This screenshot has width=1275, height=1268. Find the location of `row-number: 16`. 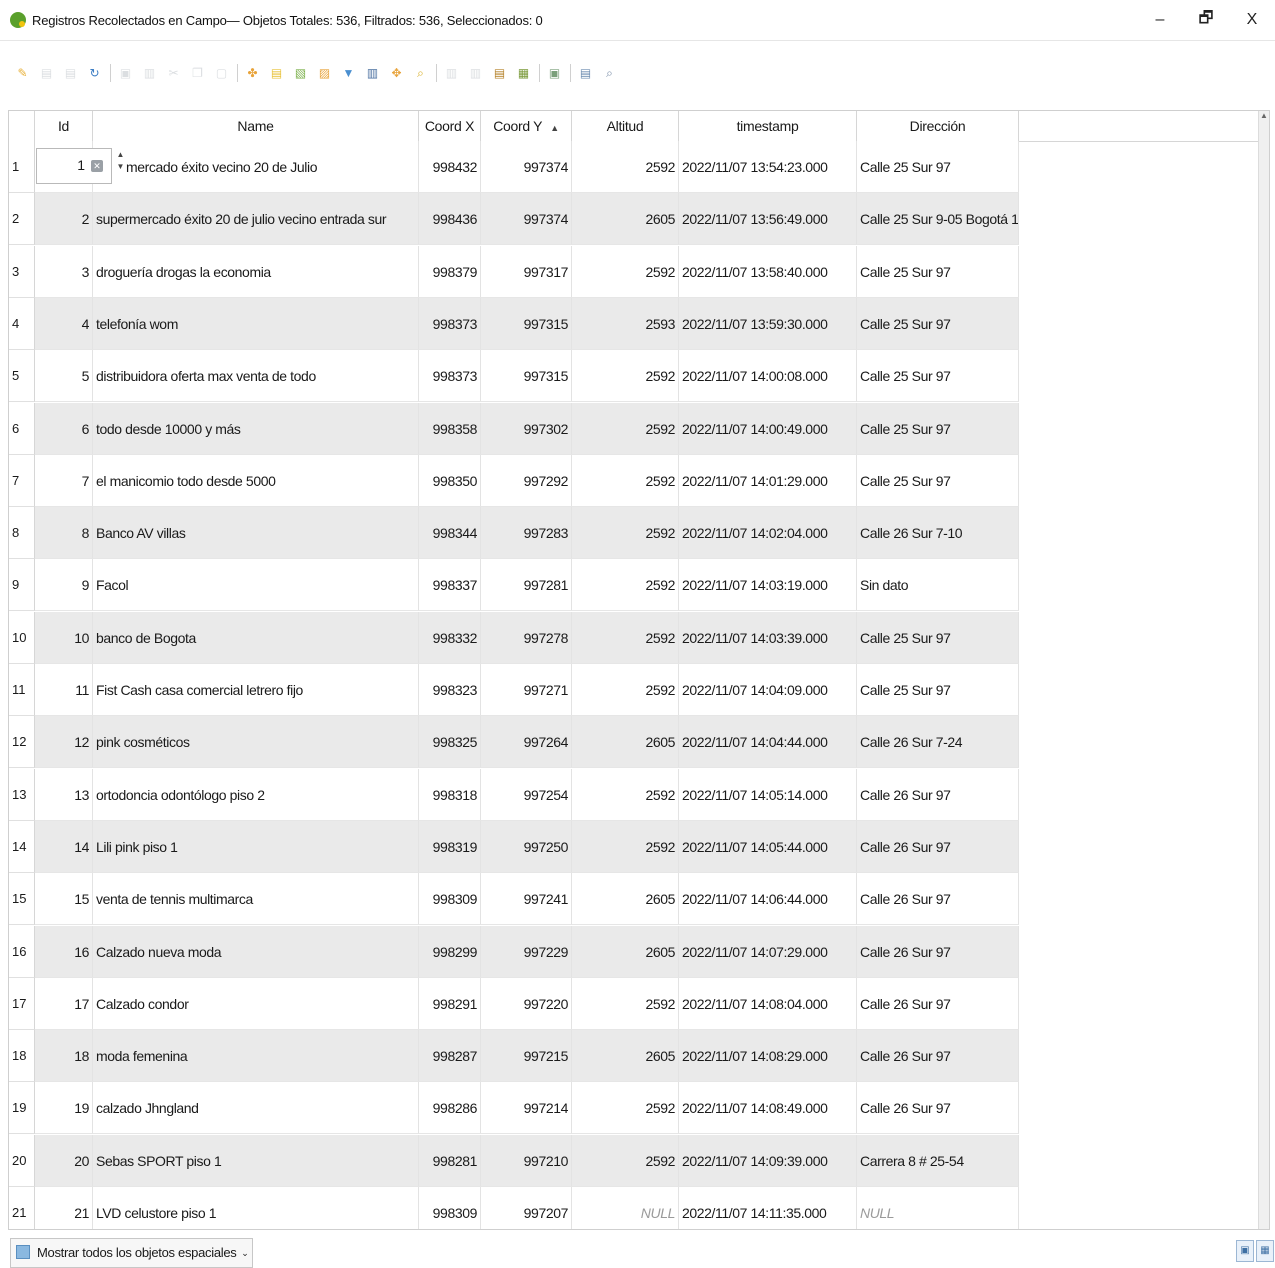

row-number: 16 is located at coordinates (22, 951).